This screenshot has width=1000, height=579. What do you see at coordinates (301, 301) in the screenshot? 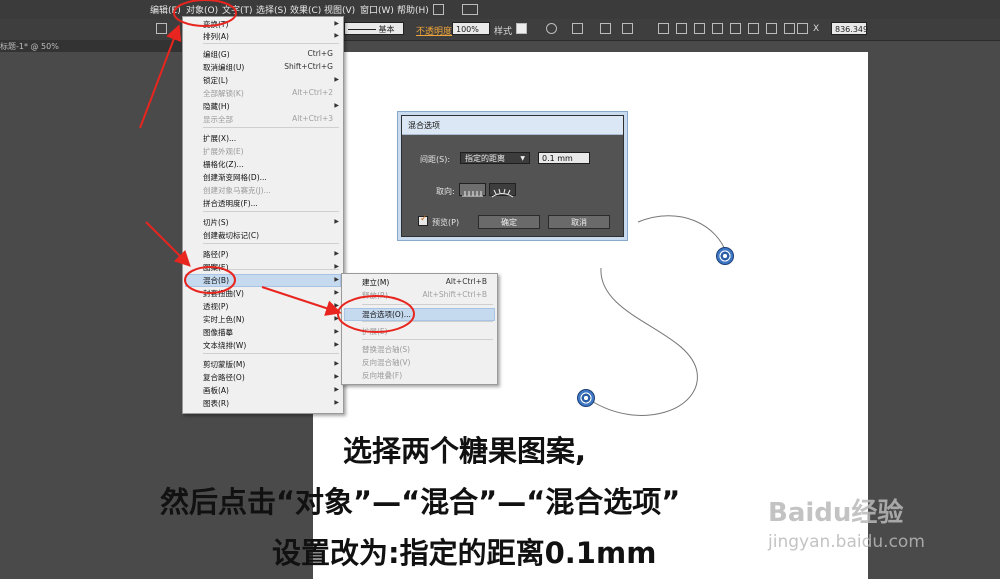
I see `annotation-arrow-to-blend-options` at bounding box center [301, 301].